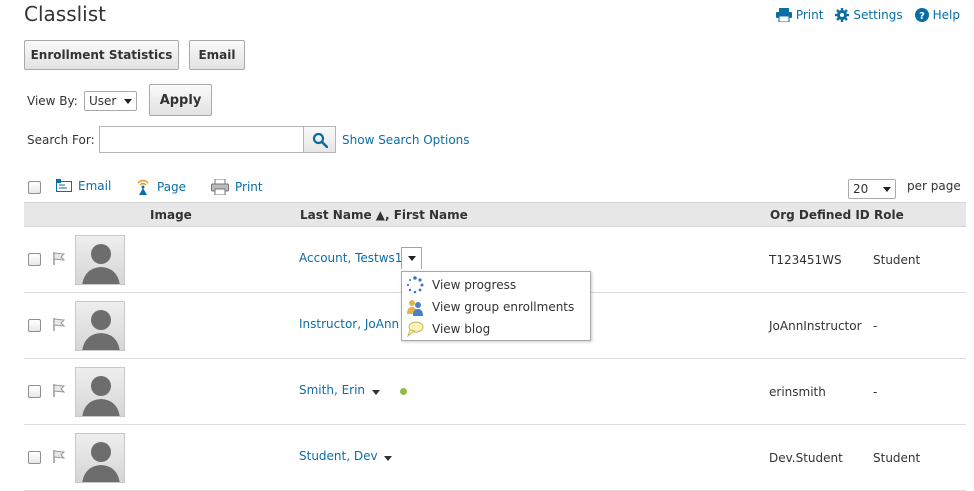  I want to click on help-link-label: Help, so click(946, 15).